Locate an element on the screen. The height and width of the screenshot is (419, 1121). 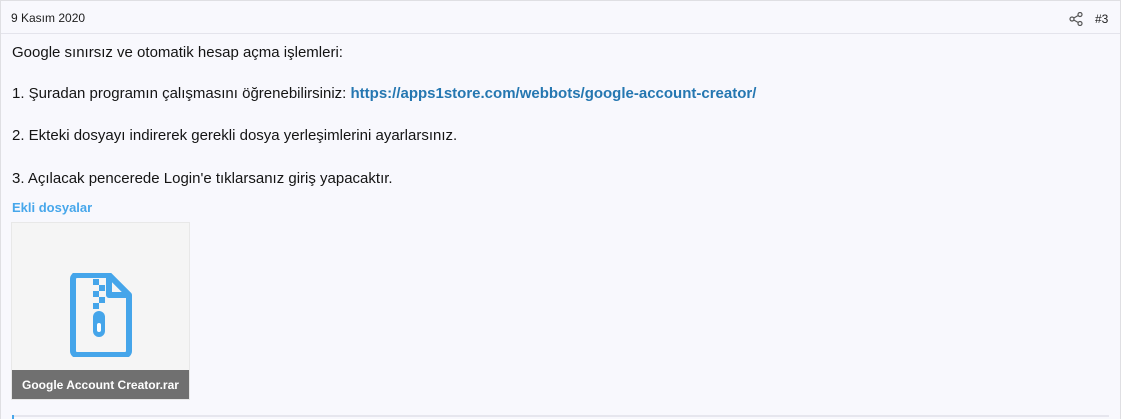
attachments-heading: Ekli dosyalar is located at coordinates (52, 207).